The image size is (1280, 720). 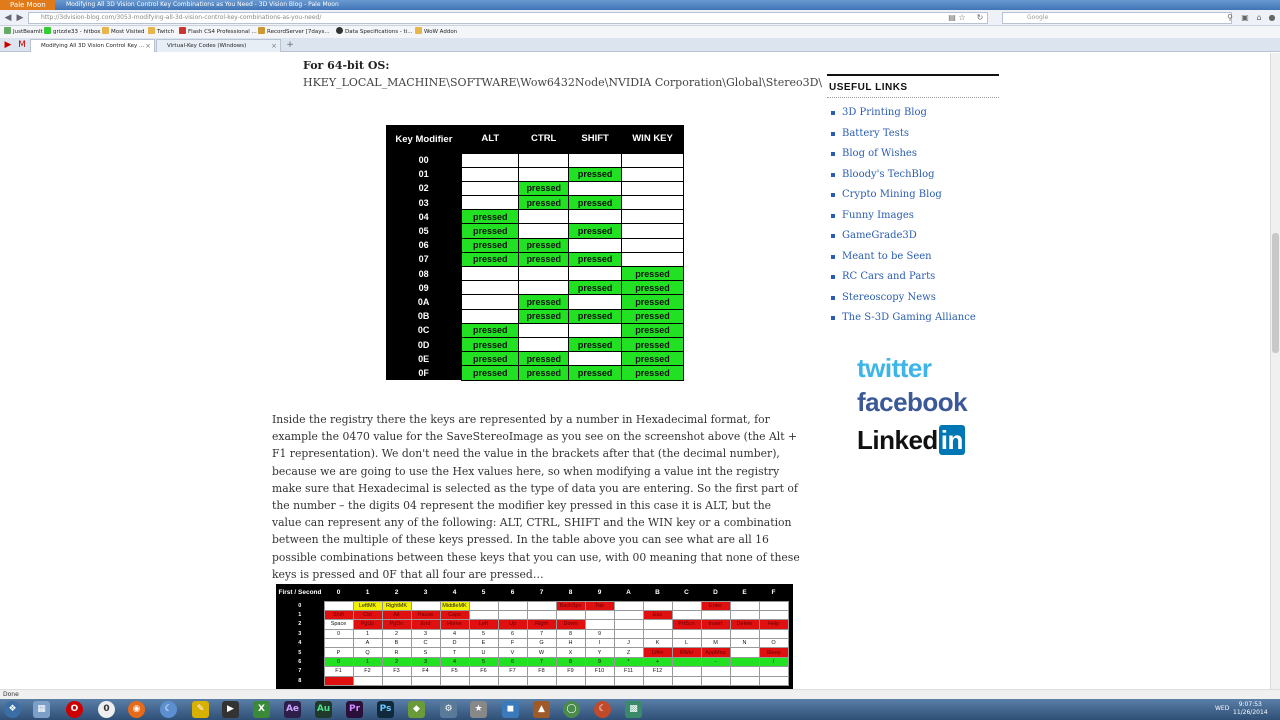 I want to click on scroll-thumb, so click(x=1275, y=293).